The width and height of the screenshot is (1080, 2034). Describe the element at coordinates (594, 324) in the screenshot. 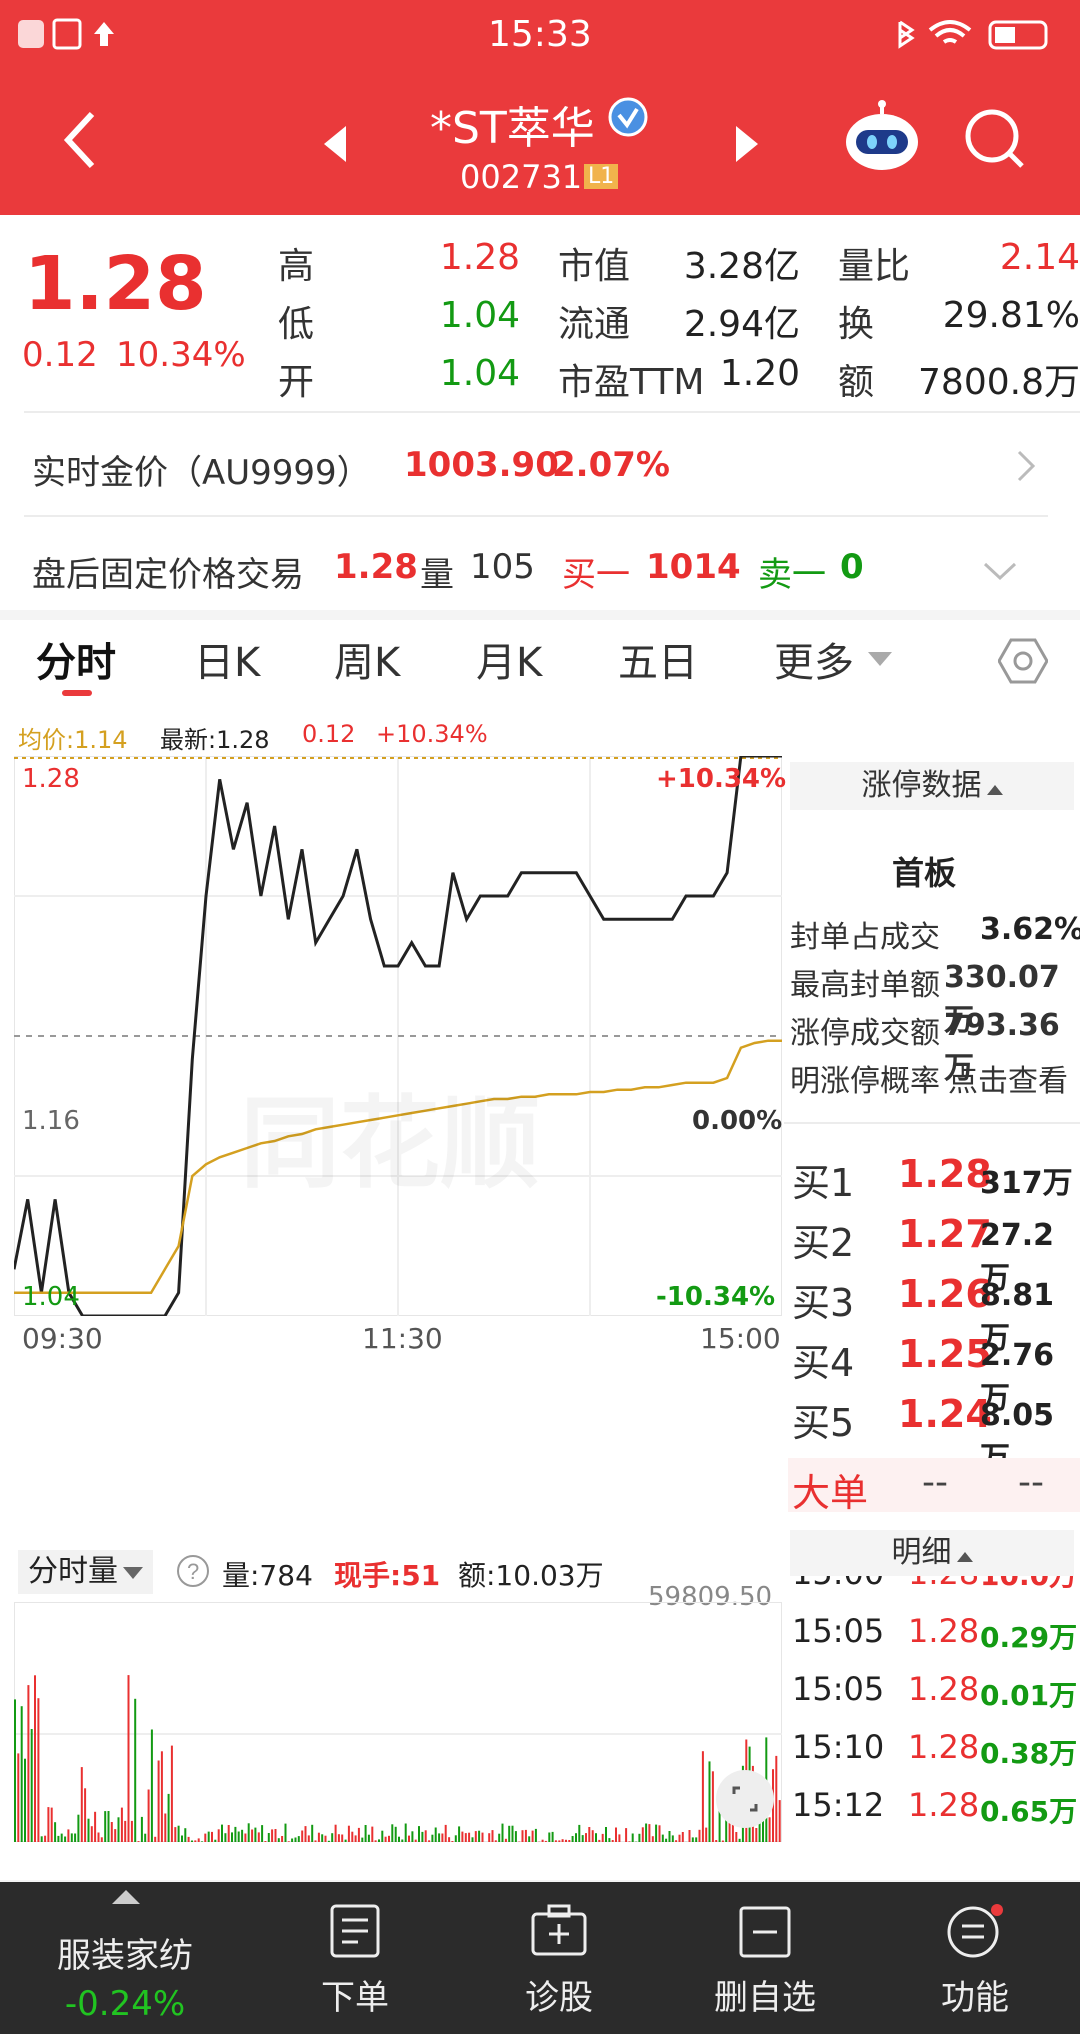

I see `label-float-cap: 流通` at that location.